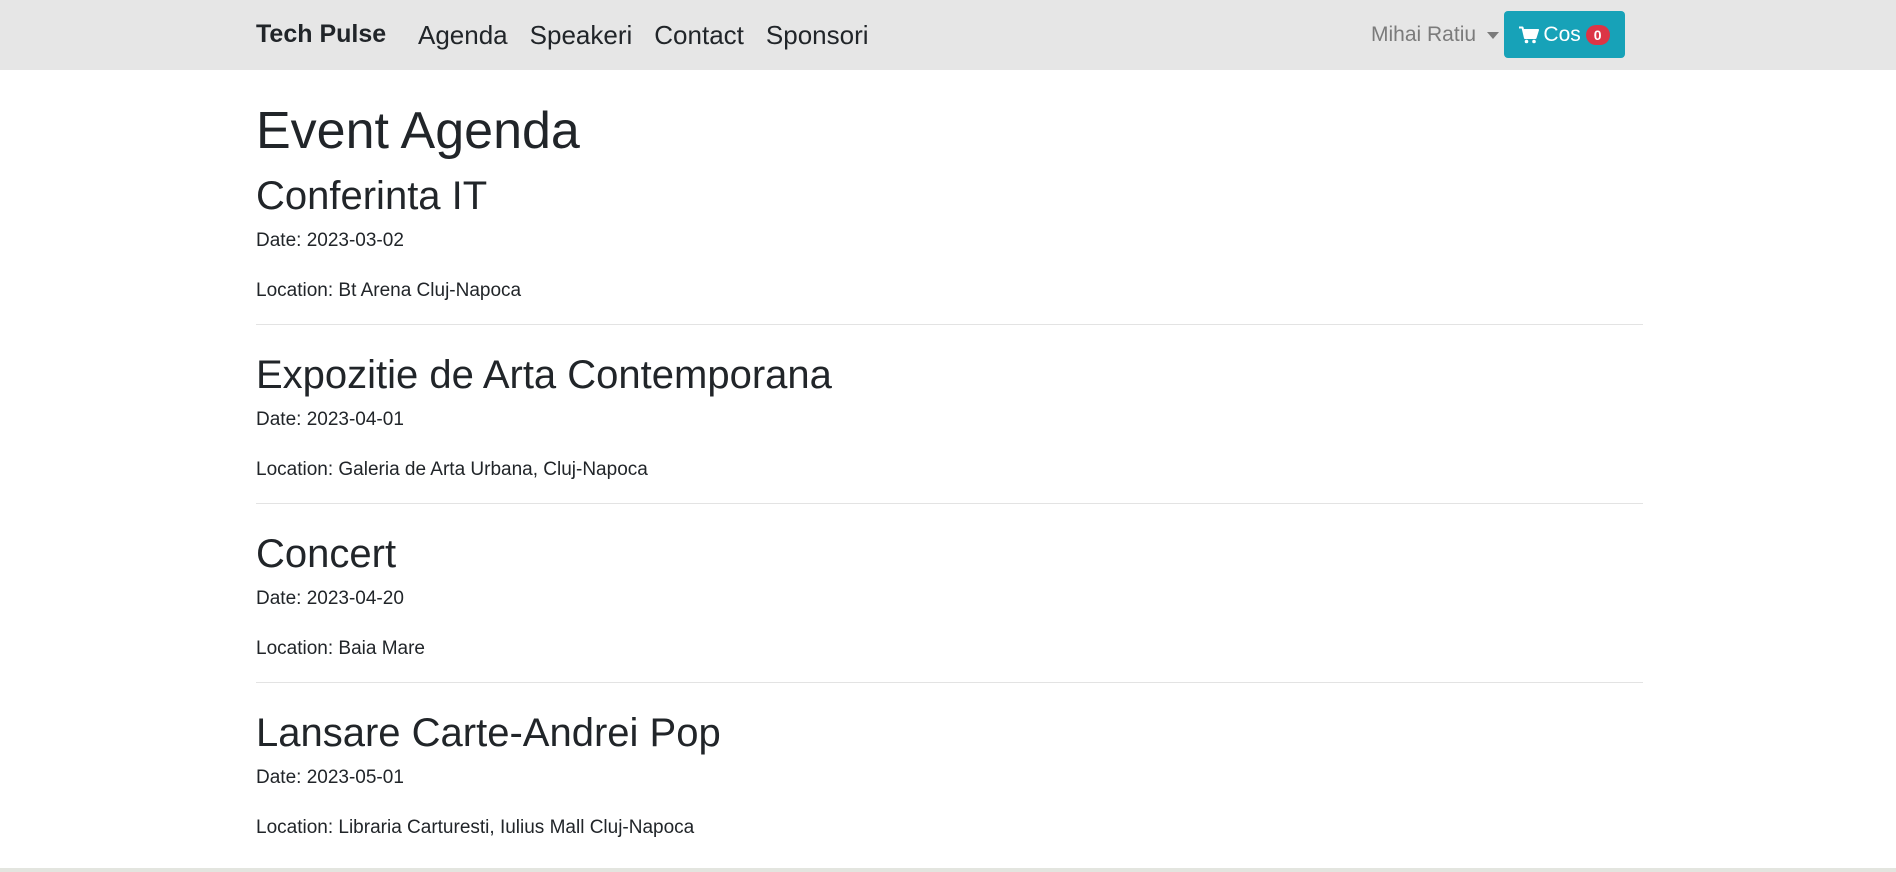 The height and width of the screenshot is (872, 1896). I want to click on event-title: Conferinta IT, so click(372, 196).